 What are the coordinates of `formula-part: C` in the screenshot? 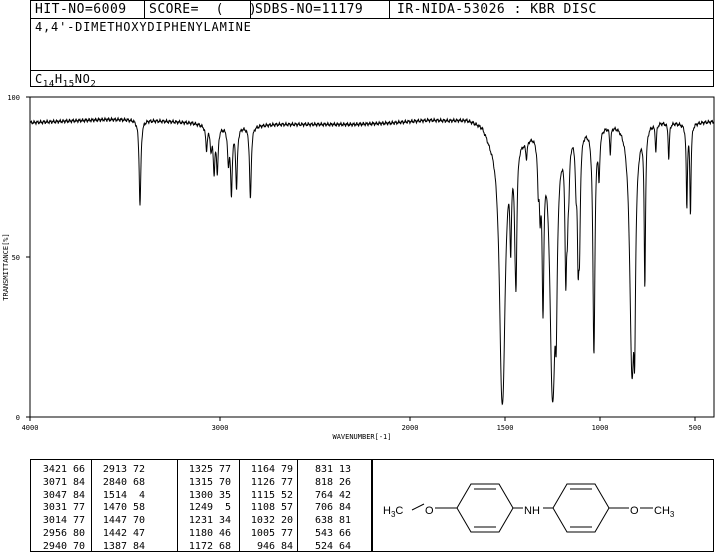 It's located at (39, 79).